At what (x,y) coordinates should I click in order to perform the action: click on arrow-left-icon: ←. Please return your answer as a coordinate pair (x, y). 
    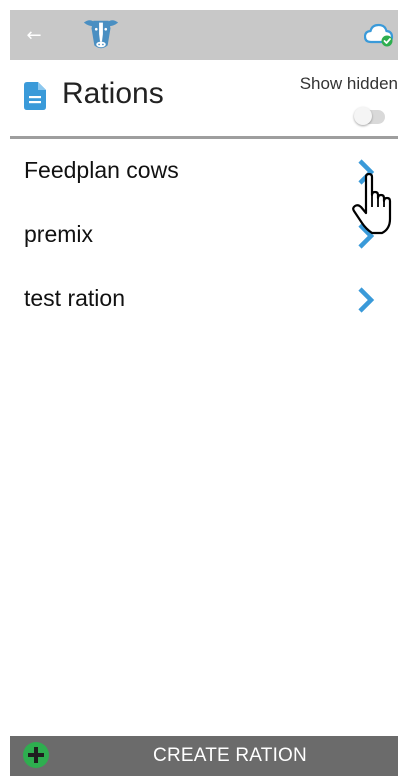
    Looking at the image, I should click on (34, 35).